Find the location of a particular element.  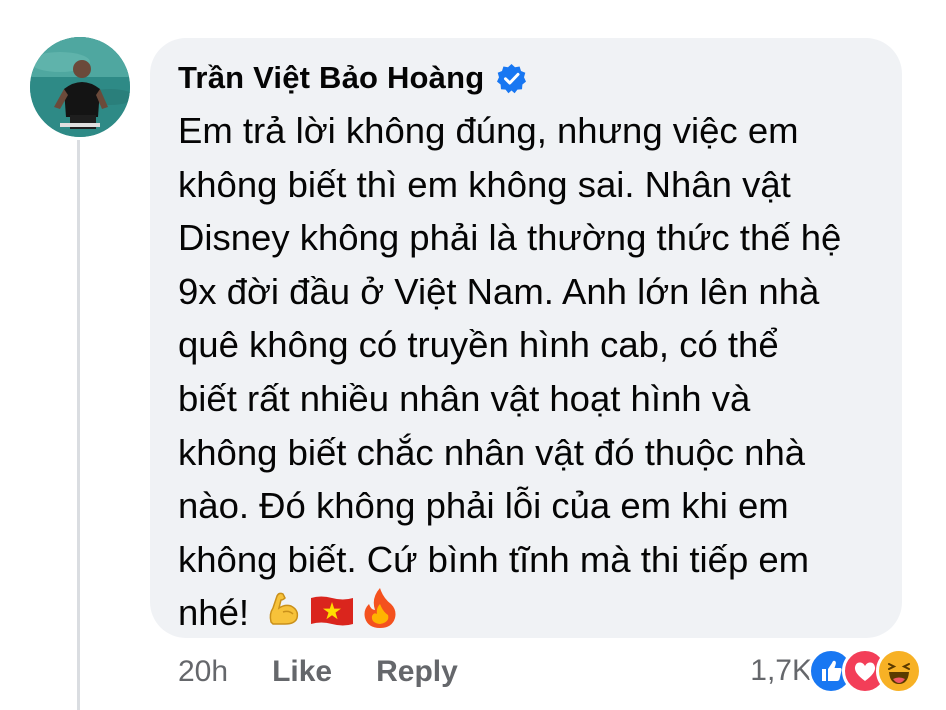

haha-icon is located at coordinates (899, 671).